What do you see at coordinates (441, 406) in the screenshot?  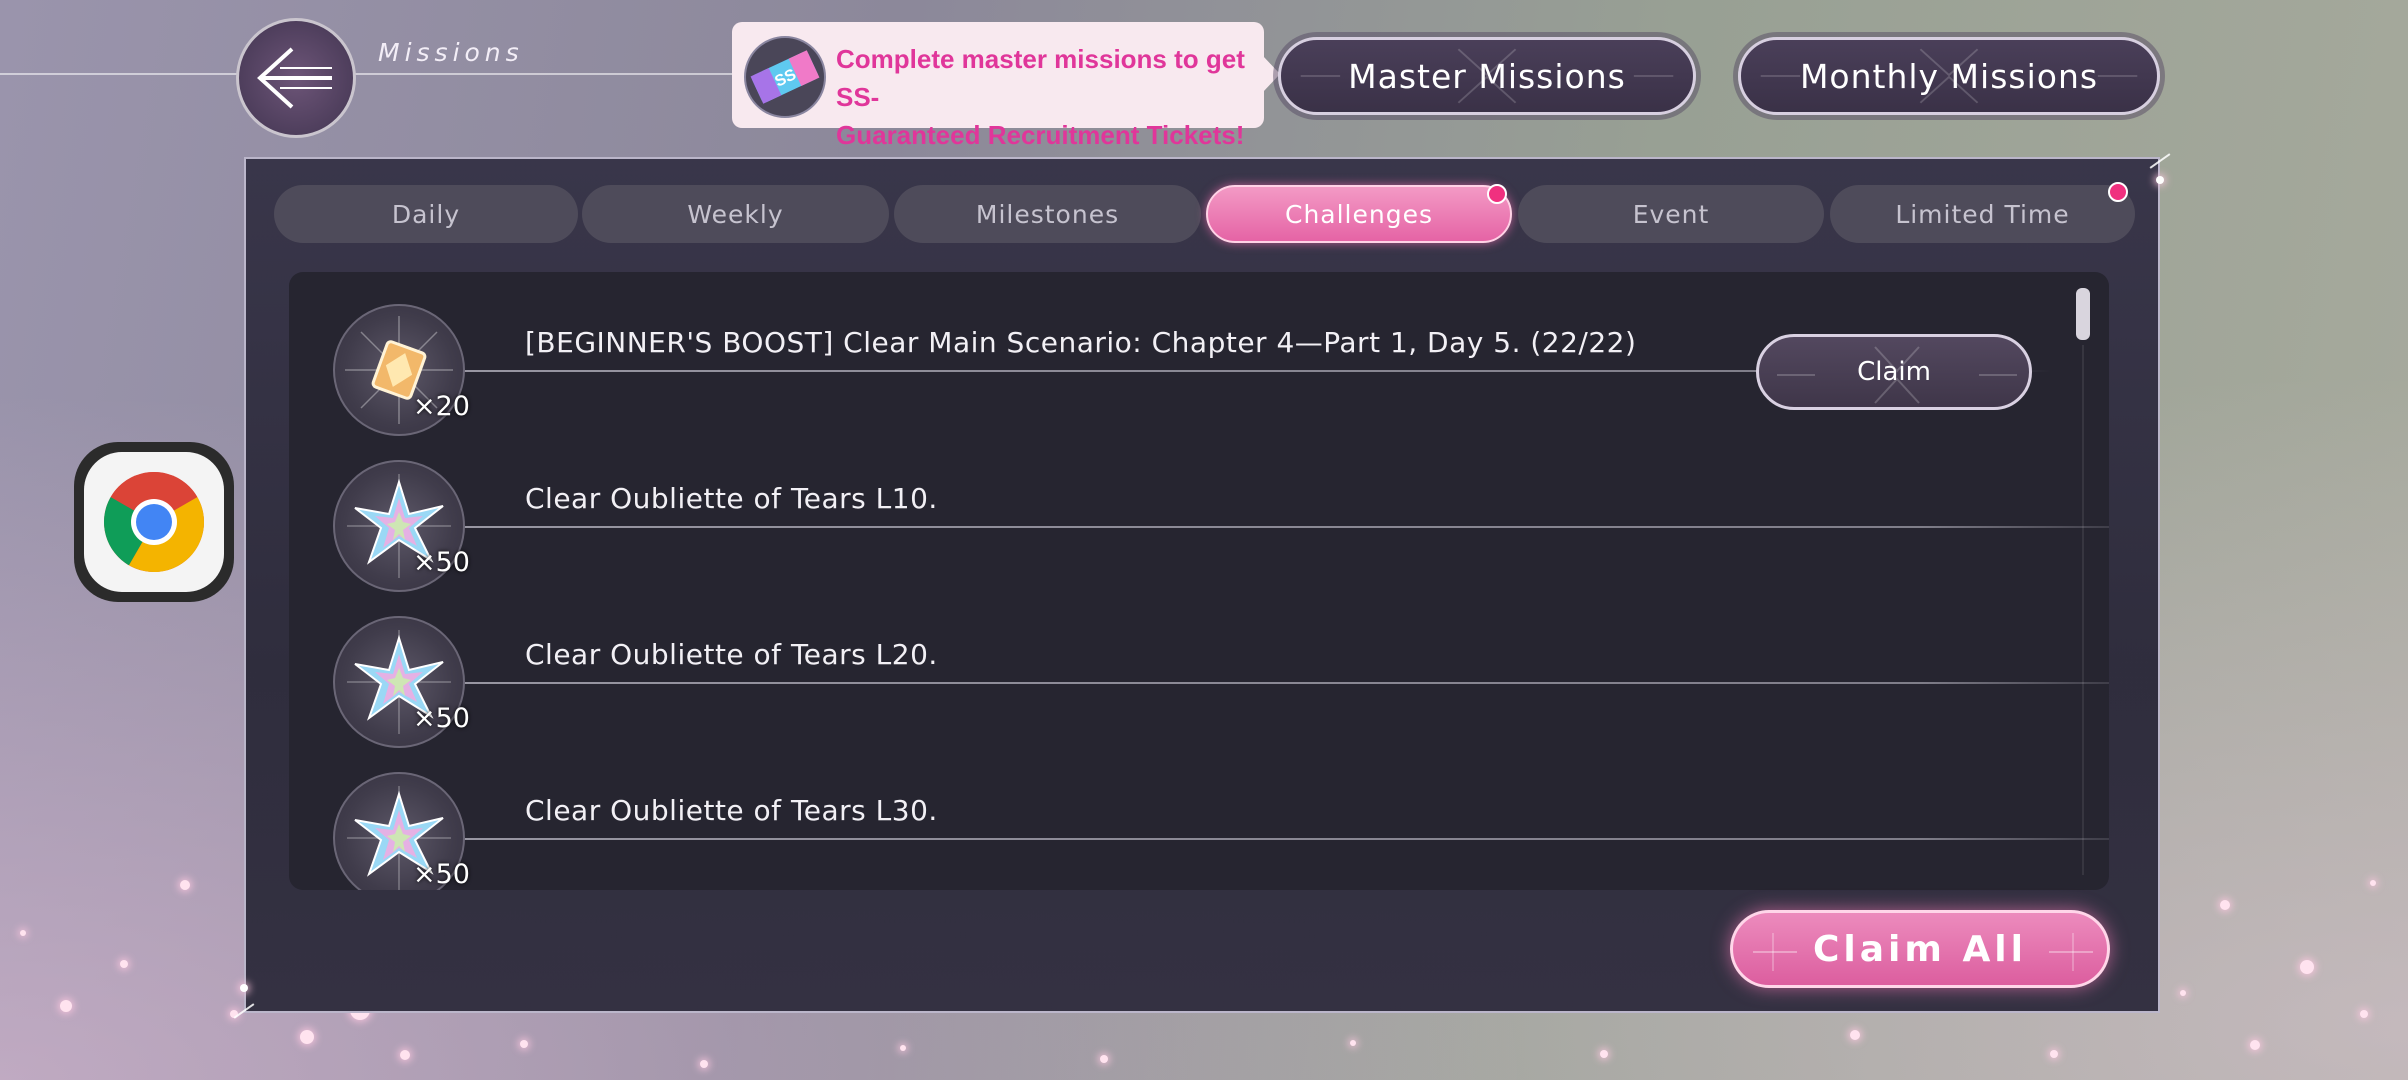 I see `reward-quantity: ×20` at bounding box center [441, 406].